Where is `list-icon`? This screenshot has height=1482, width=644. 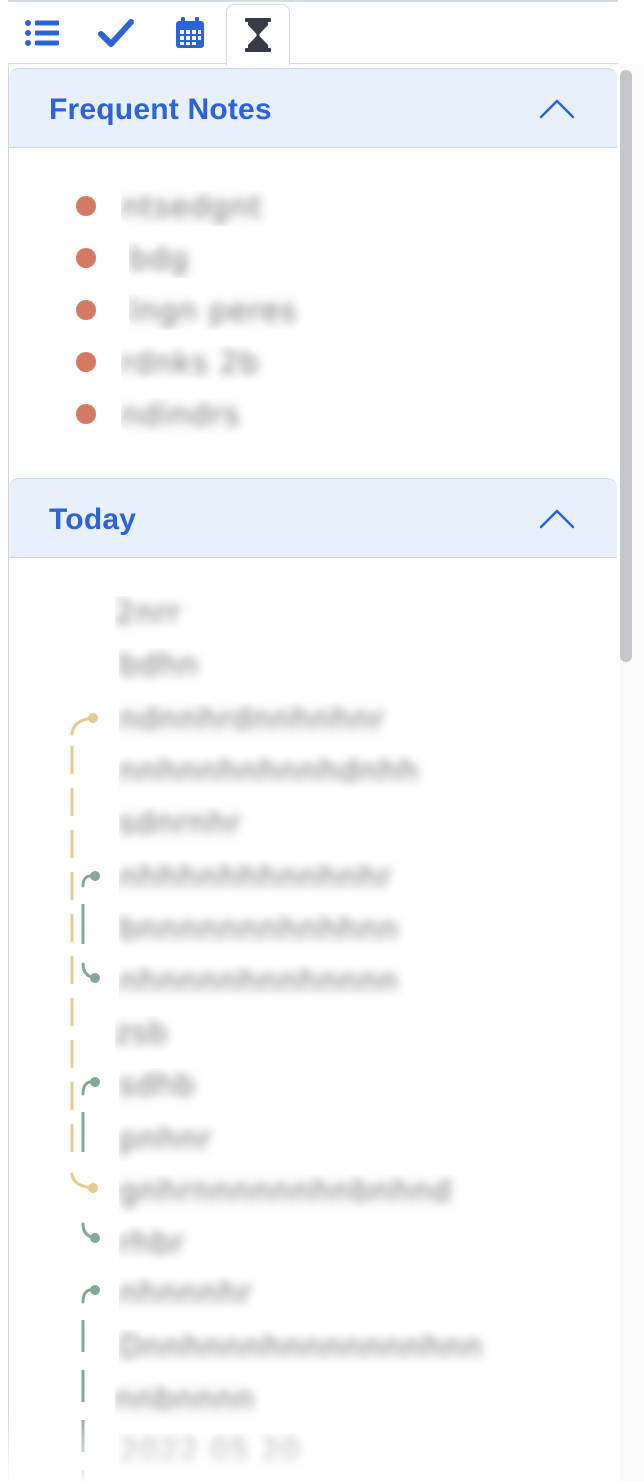
list-icon is located at coordinates (42, 33).